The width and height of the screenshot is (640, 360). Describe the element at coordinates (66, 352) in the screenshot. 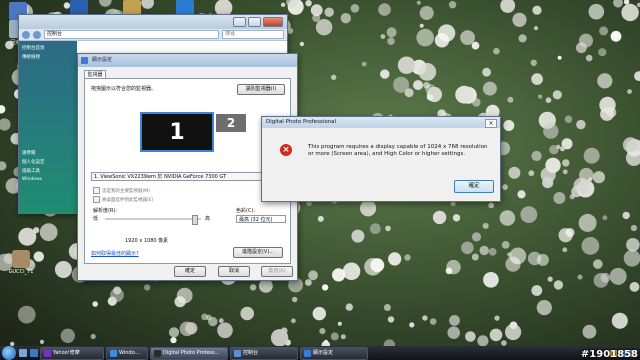

I see `taskbar-button-label: Yahoo!奇摩` at that location.